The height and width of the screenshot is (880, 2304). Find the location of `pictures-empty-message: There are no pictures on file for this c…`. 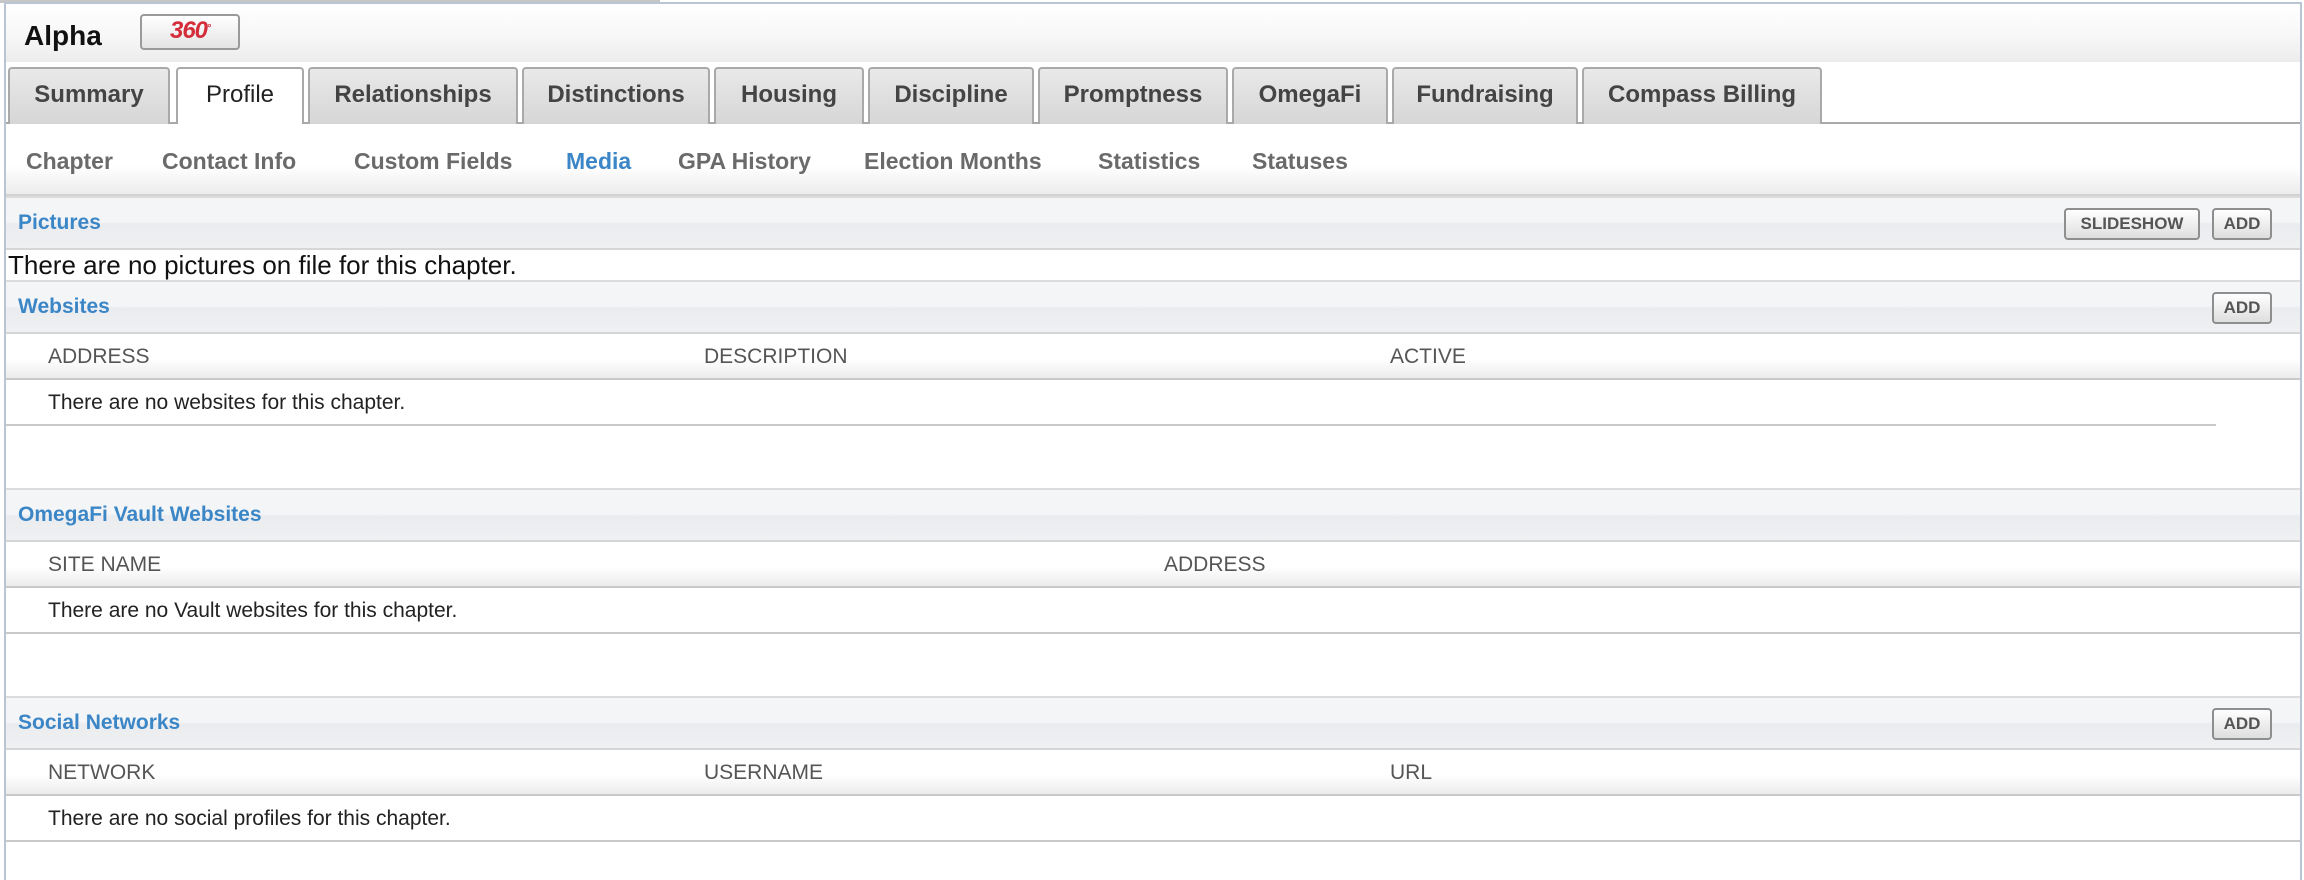

pictures-empty-message: There are no pictures on file for this c… is located at coordinates (262, 265).